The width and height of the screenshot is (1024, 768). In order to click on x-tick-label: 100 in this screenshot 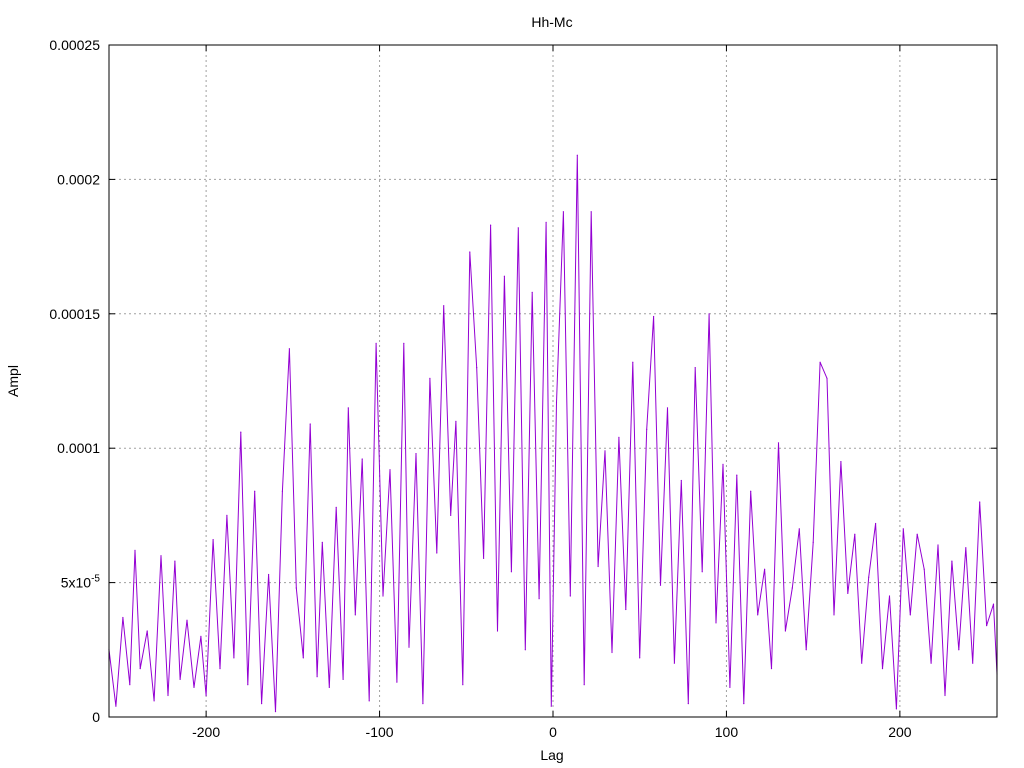, I will do `click(727, 732)`.